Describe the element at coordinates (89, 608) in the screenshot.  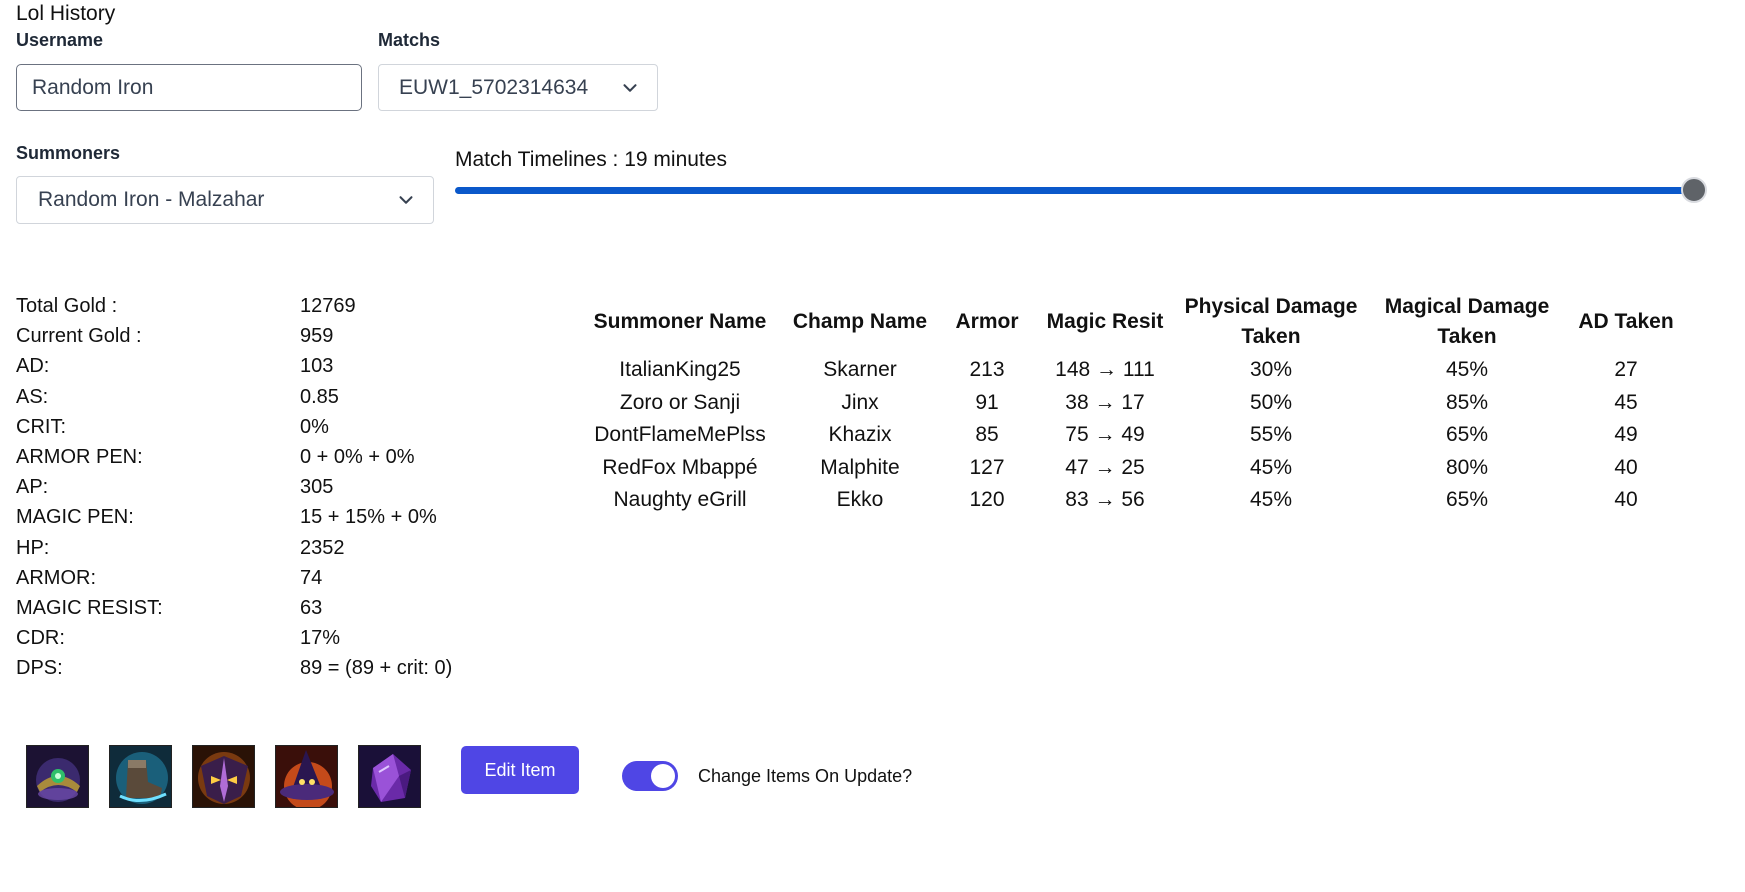
I see `stat-label: MAGIC RESIST:` at that location.